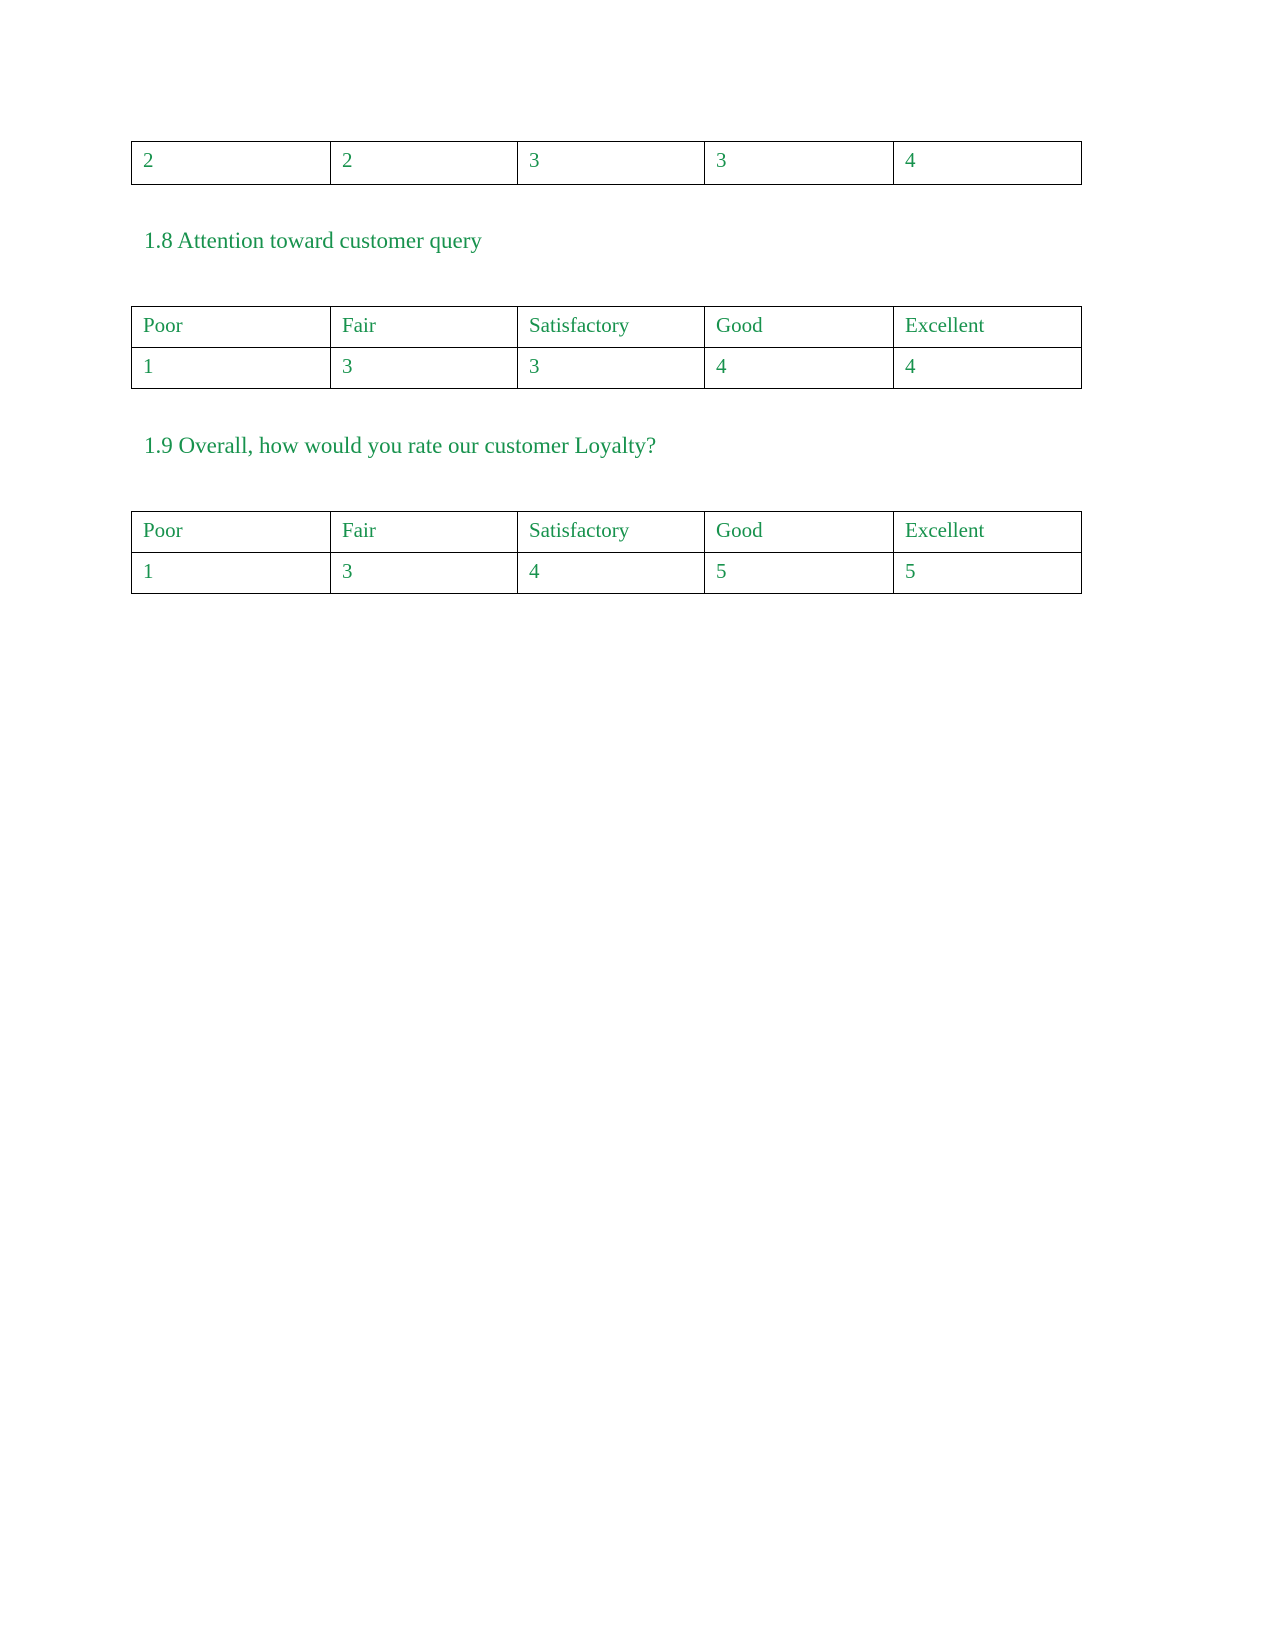  Describe the element at coordinates (987, 573) in the screenshot. I see `cell-value-excellent: 5` at that location.